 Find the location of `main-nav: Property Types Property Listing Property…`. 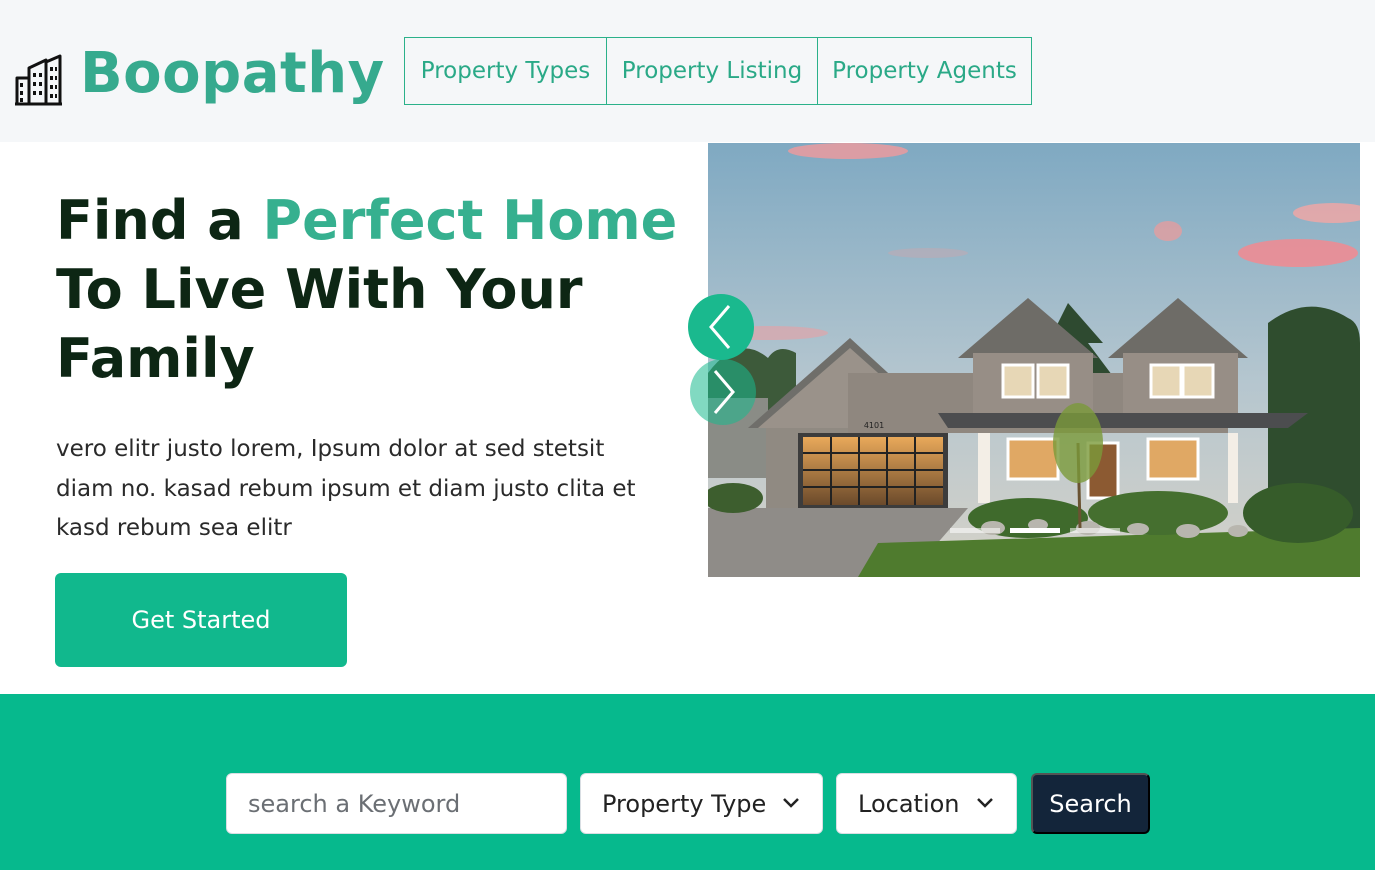

main-nav: Property Types Property Listing Property… is located at coordinates (718, 71).